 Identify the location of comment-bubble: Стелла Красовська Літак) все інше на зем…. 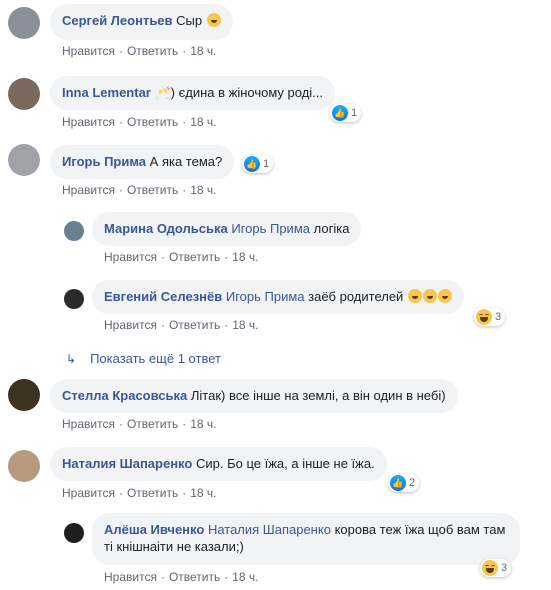
(254, 396).